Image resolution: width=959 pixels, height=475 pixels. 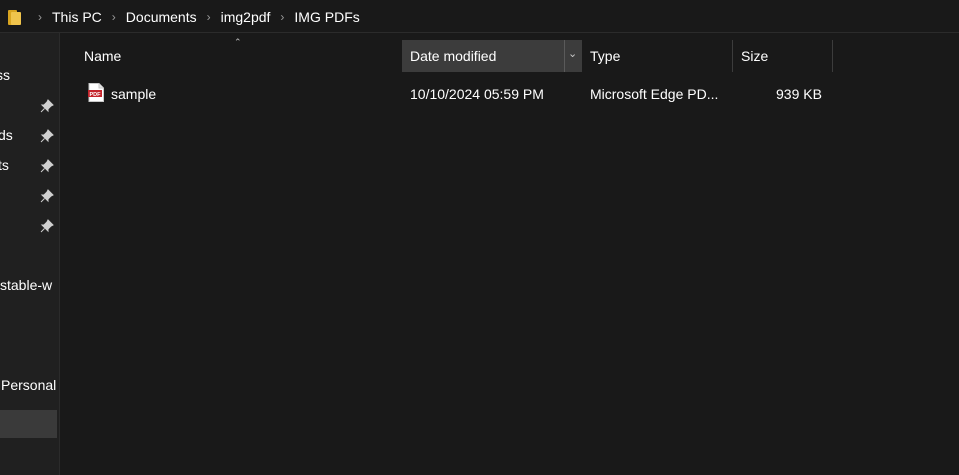 What do you see at coordinates (4, 165) in the screenshot?
I see `nav-item-label: ts` at bounding box center [4, 165].